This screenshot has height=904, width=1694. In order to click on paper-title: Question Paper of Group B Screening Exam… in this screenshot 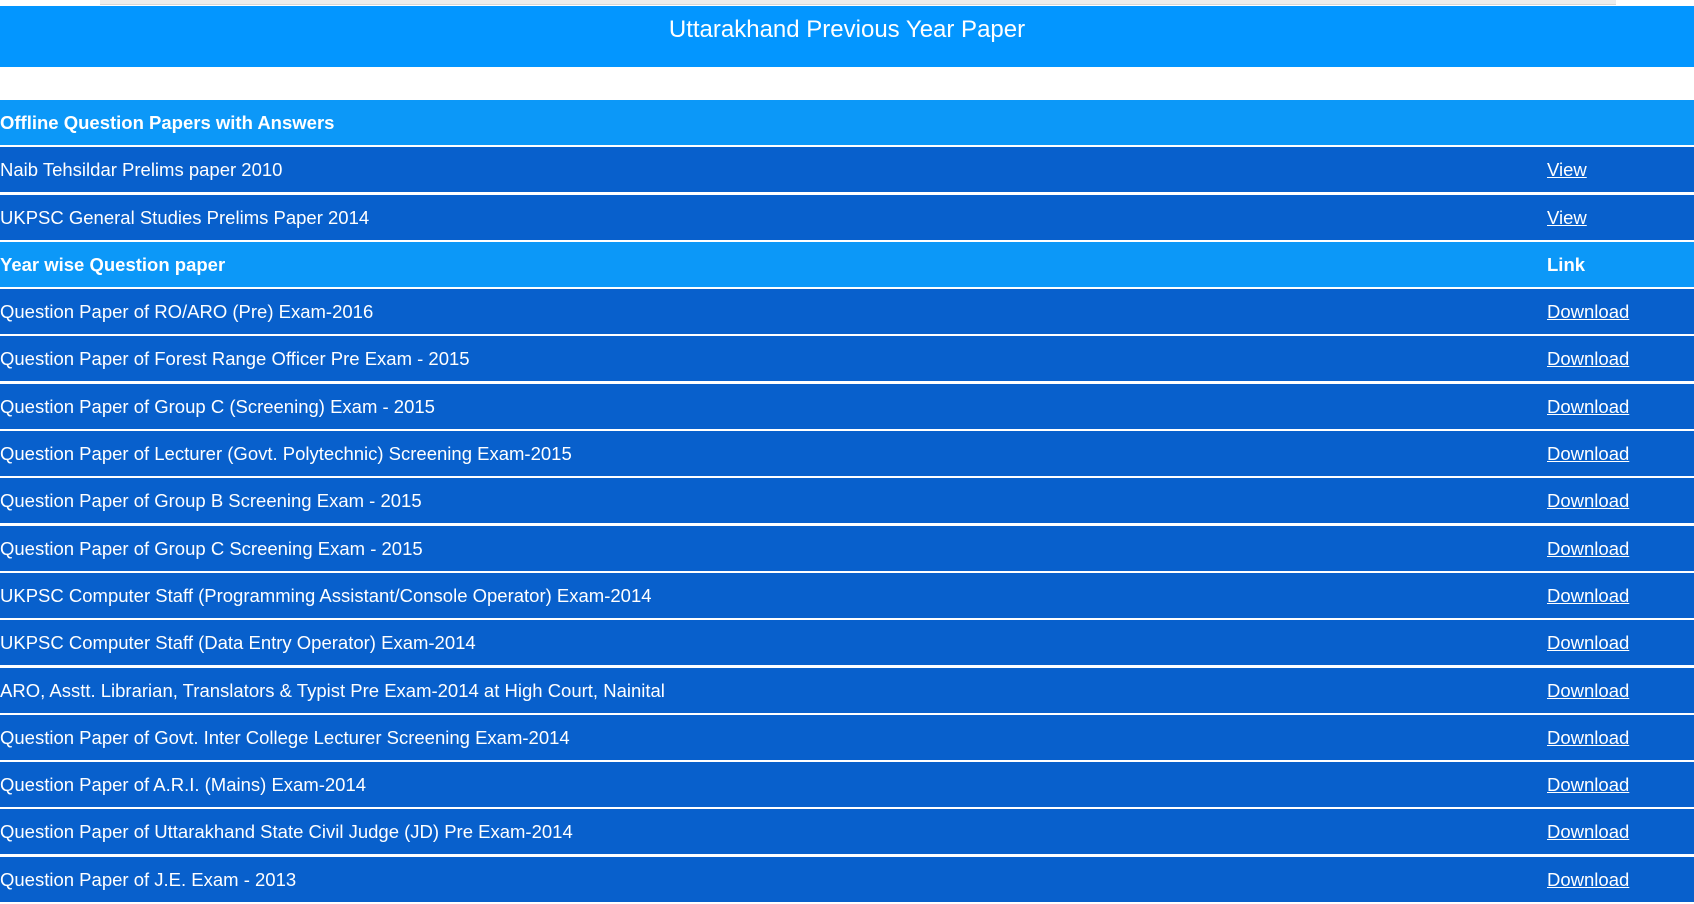, I will do `click(211, 501)`.